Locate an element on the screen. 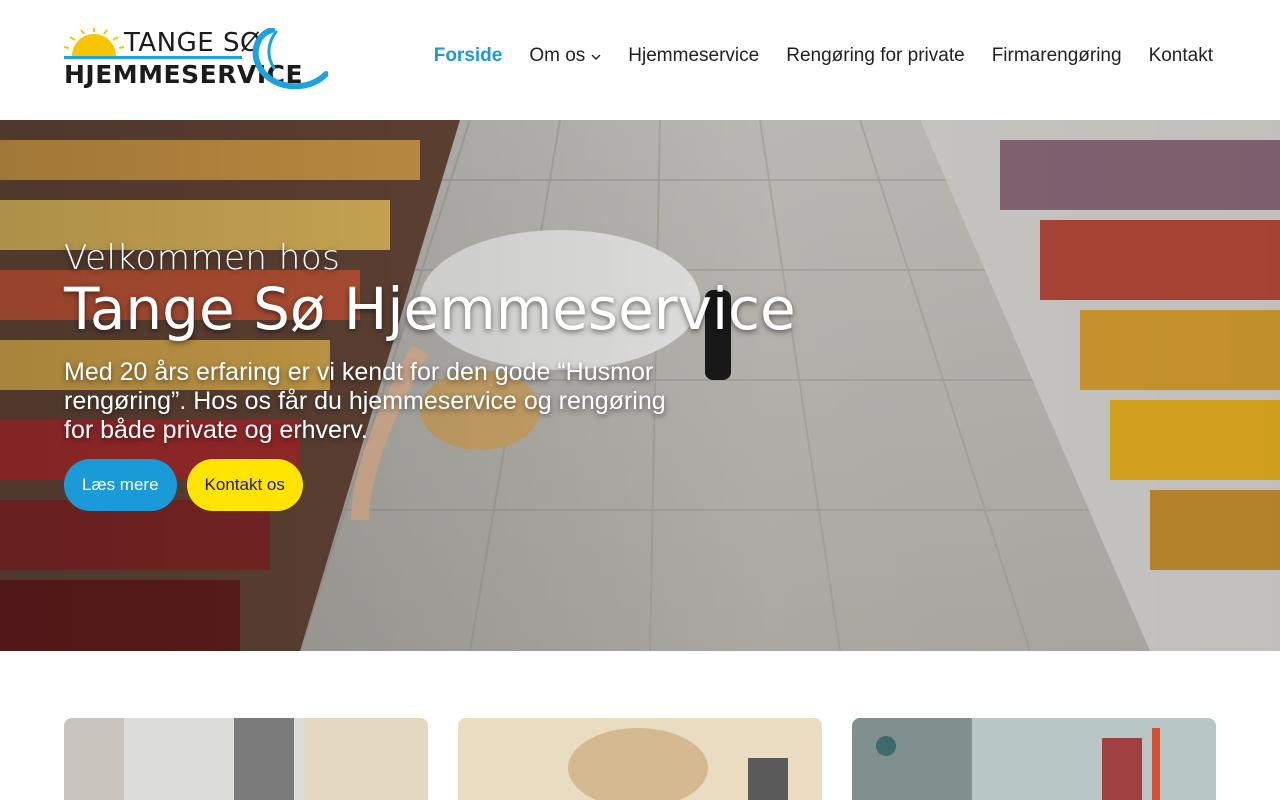  site-logo: TANGE SØ HJEMMESERVICE is located at coordinates (196, 60).